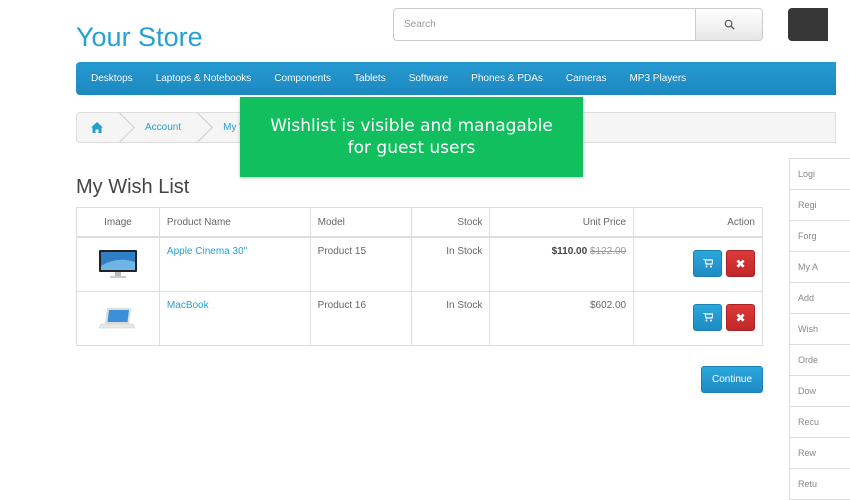 This screenshot has width=850, height=500. Describe the element at coordinates (562, 264) in the screenshot. I see `product-price: $110.00 $122.00` at that location.